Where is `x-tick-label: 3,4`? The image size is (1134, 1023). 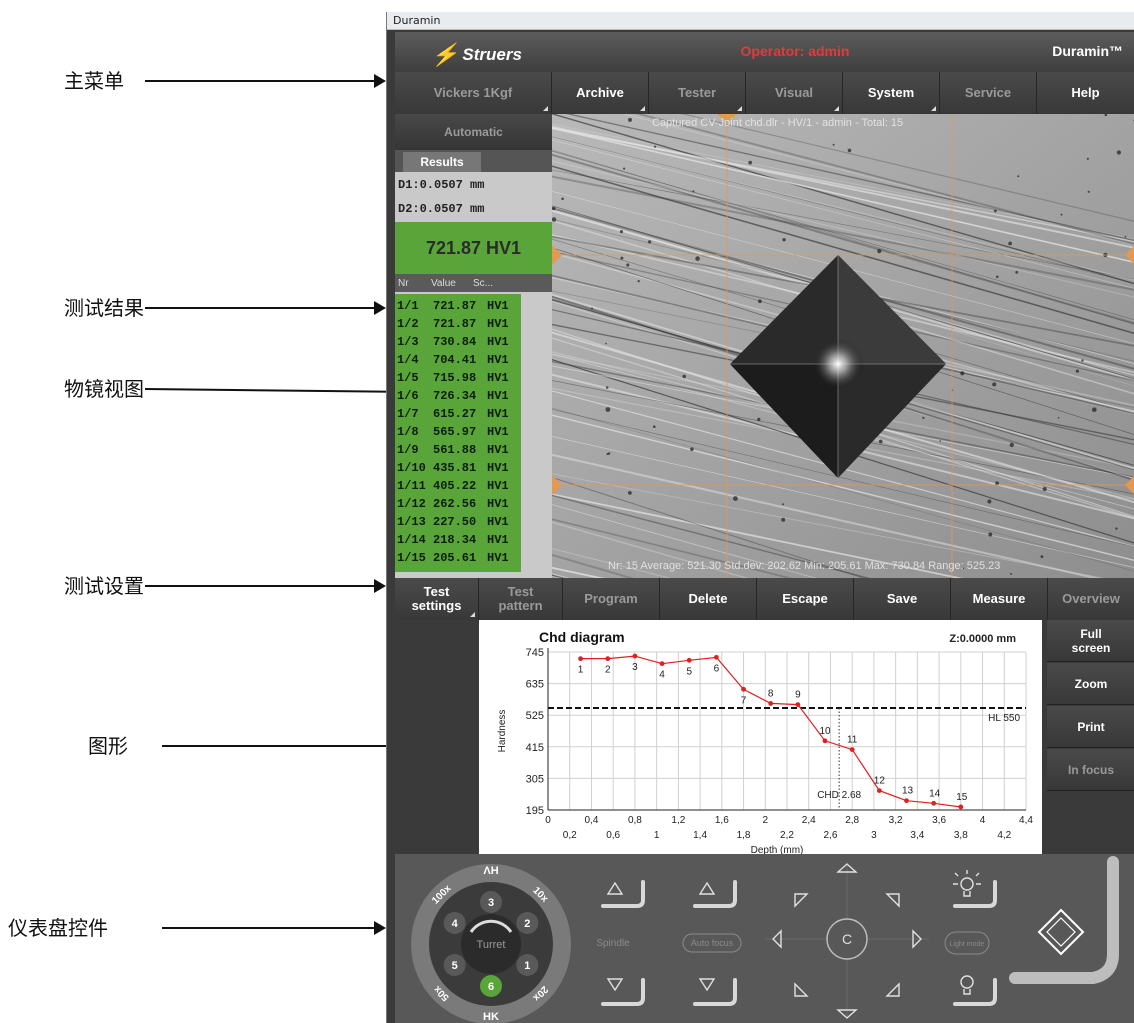 x-tick-label: 3,4 is located at coordinates (917, 835).